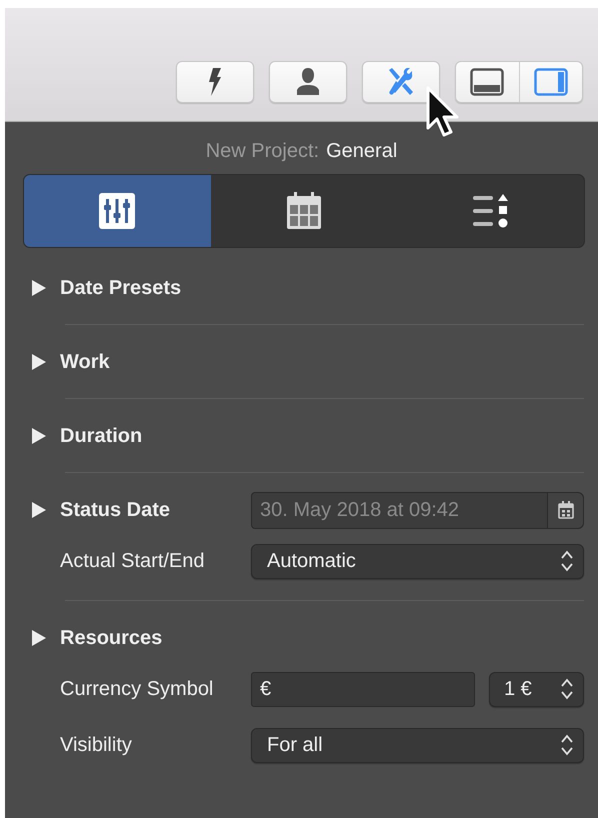  I want to click on bolt-button, so click(215, 82).